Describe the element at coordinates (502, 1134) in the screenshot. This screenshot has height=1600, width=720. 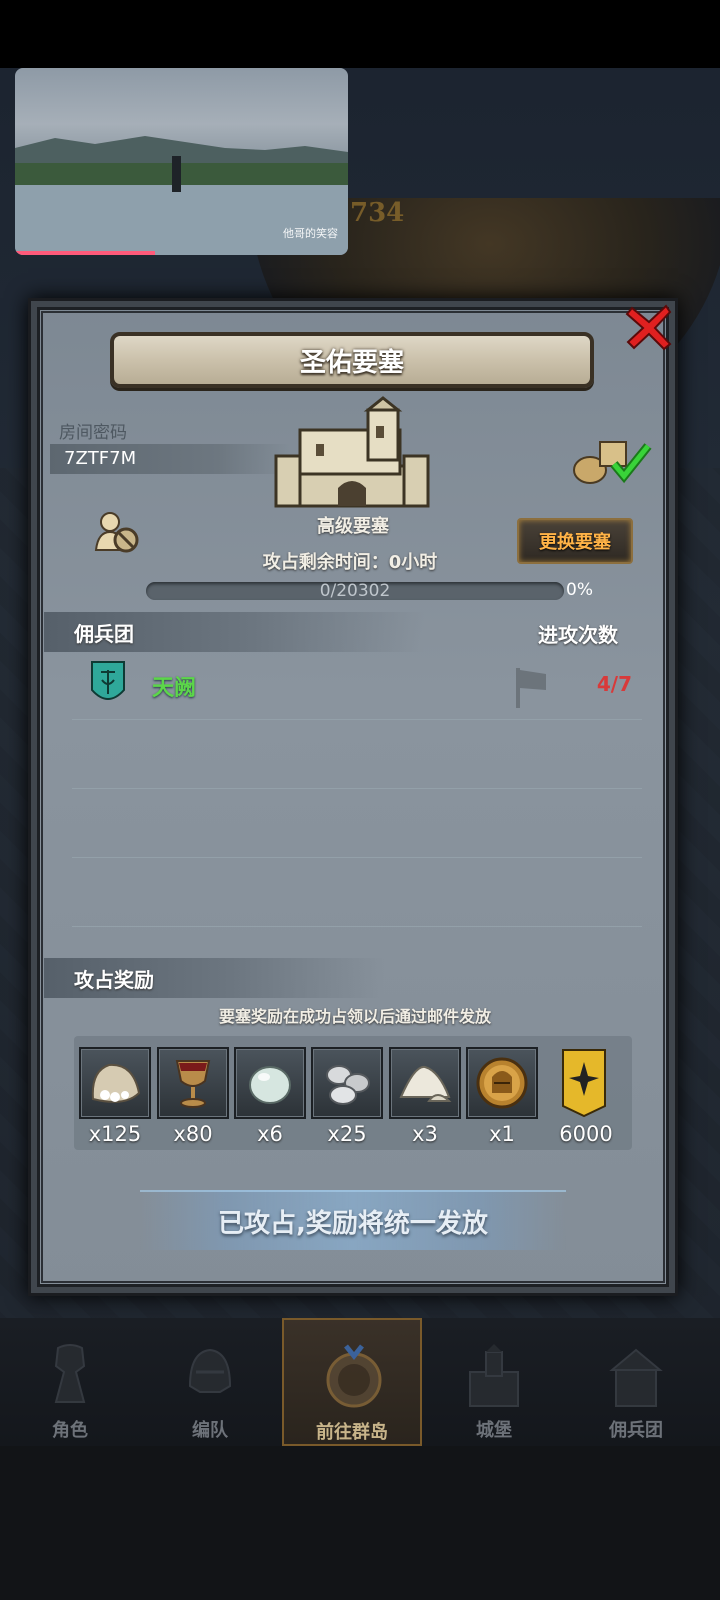
I see `reward-qty: x1` at that location.